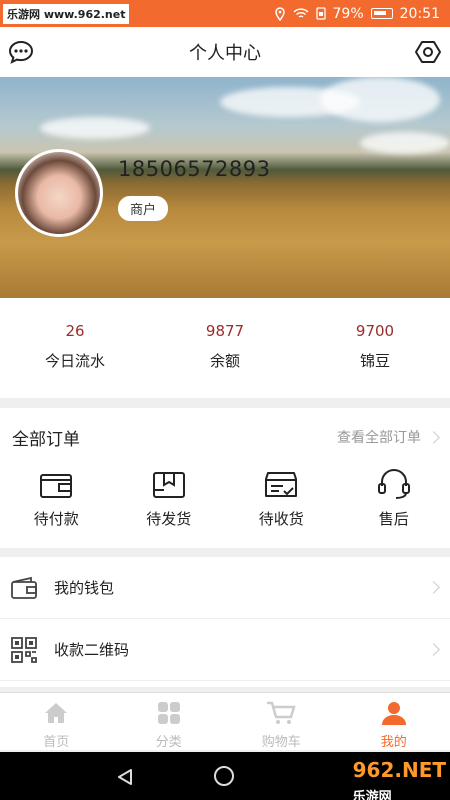 The image size is (450, 800). What do you see at coordinates (125, 777) in the screenshot?
I see `back-icon` at bounding box center [125, 777].